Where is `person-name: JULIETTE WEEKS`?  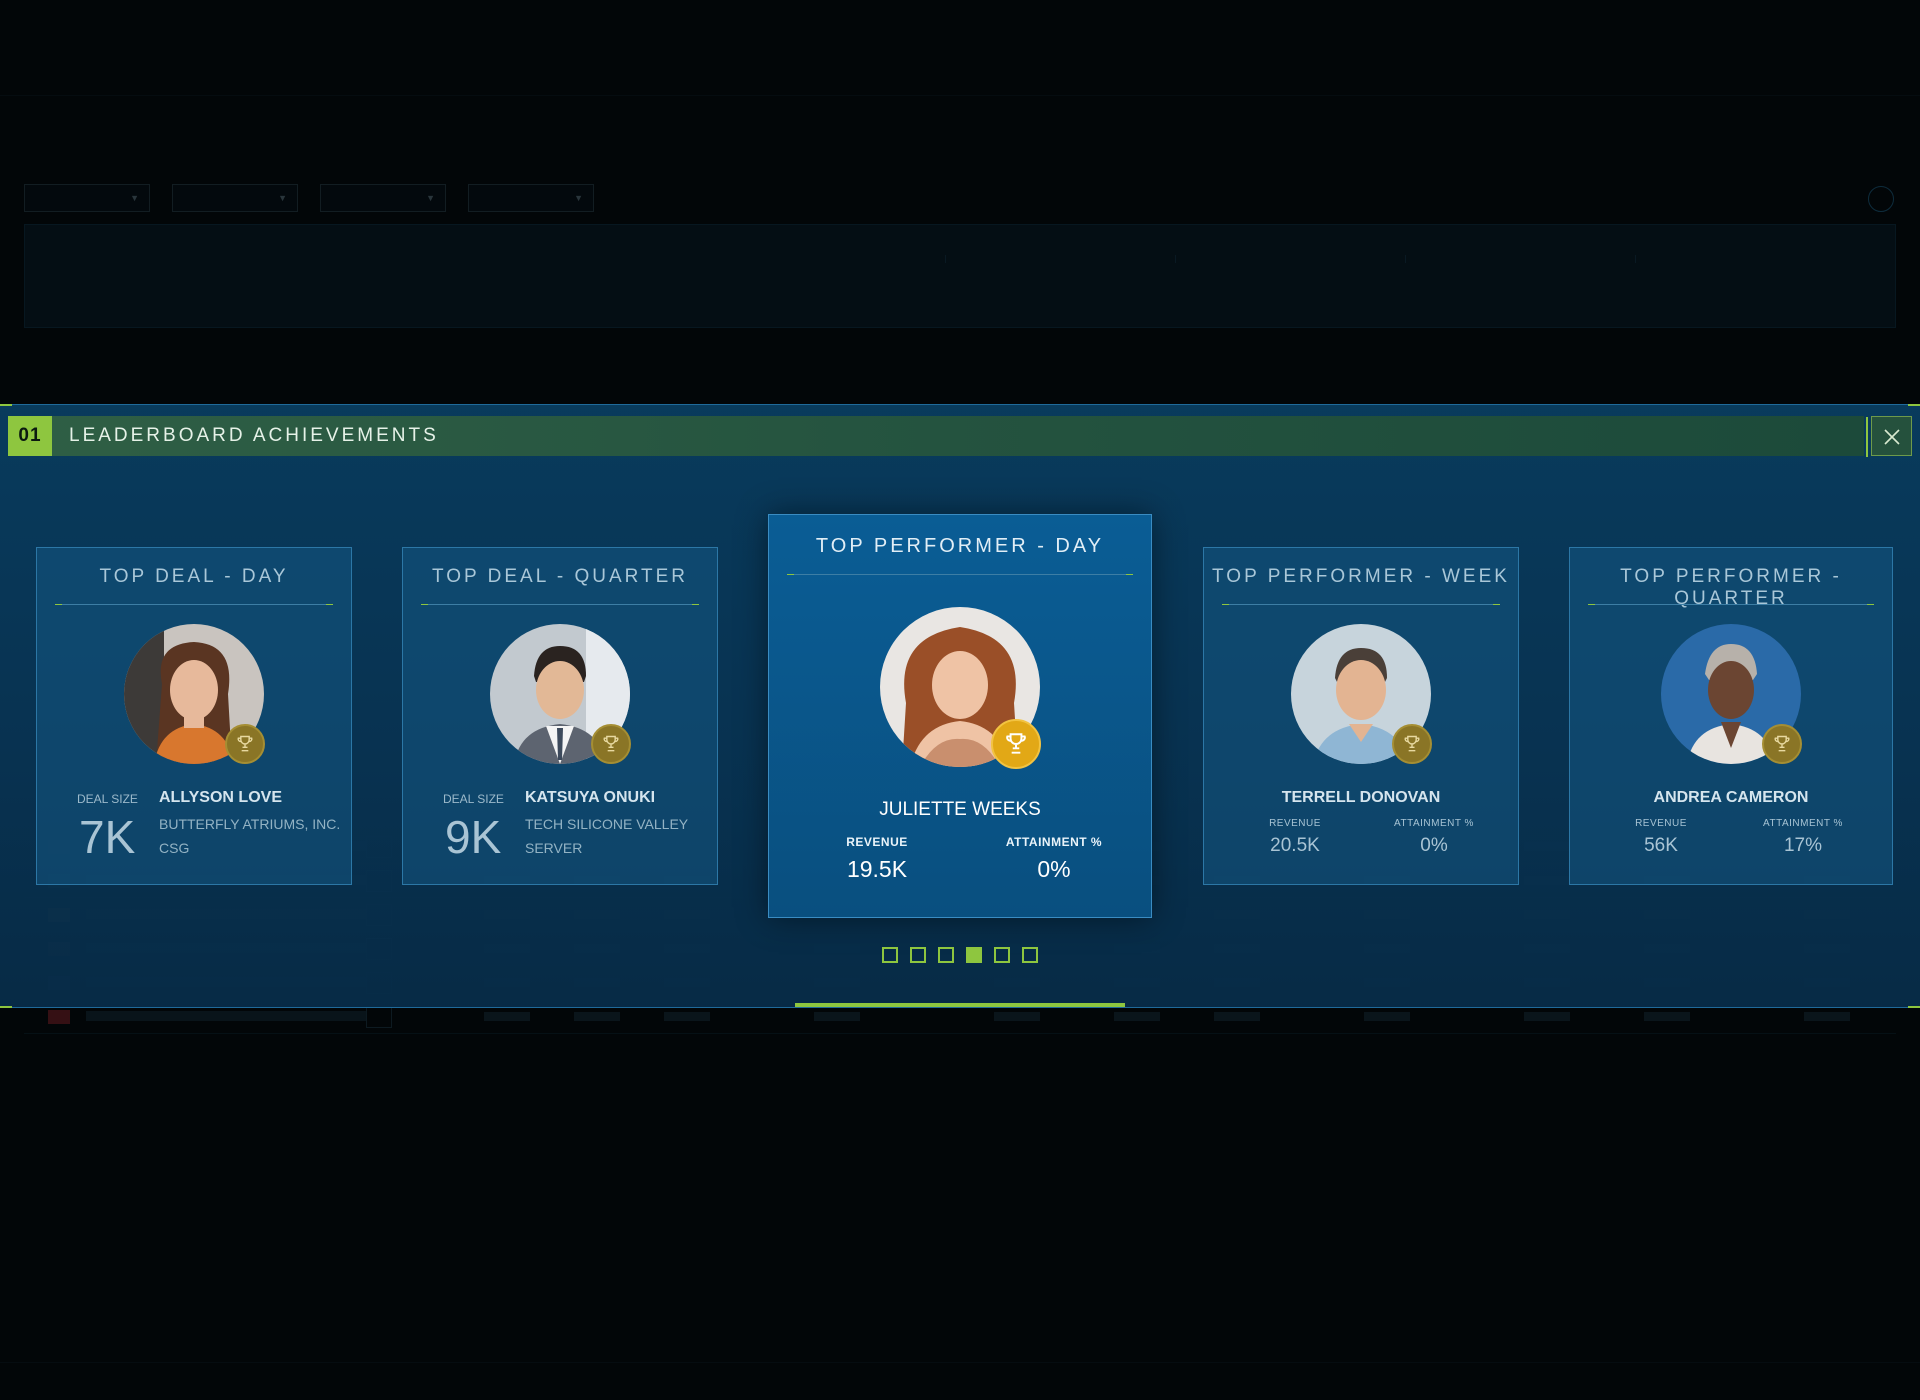 person-name: JULIETTE WEEKS is located at coordinates (960, 809).